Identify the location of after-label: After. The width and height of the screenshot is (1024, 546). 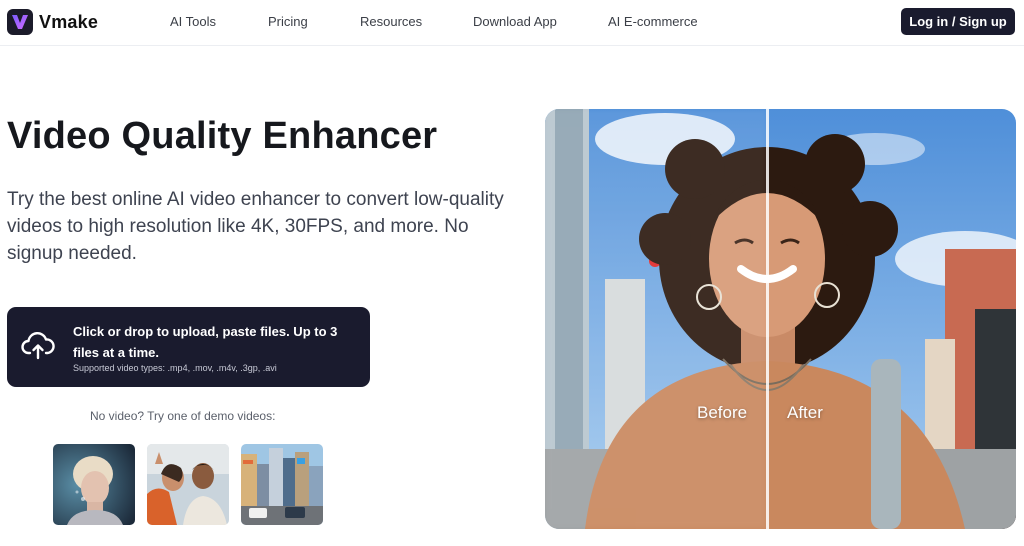
(805, 412).